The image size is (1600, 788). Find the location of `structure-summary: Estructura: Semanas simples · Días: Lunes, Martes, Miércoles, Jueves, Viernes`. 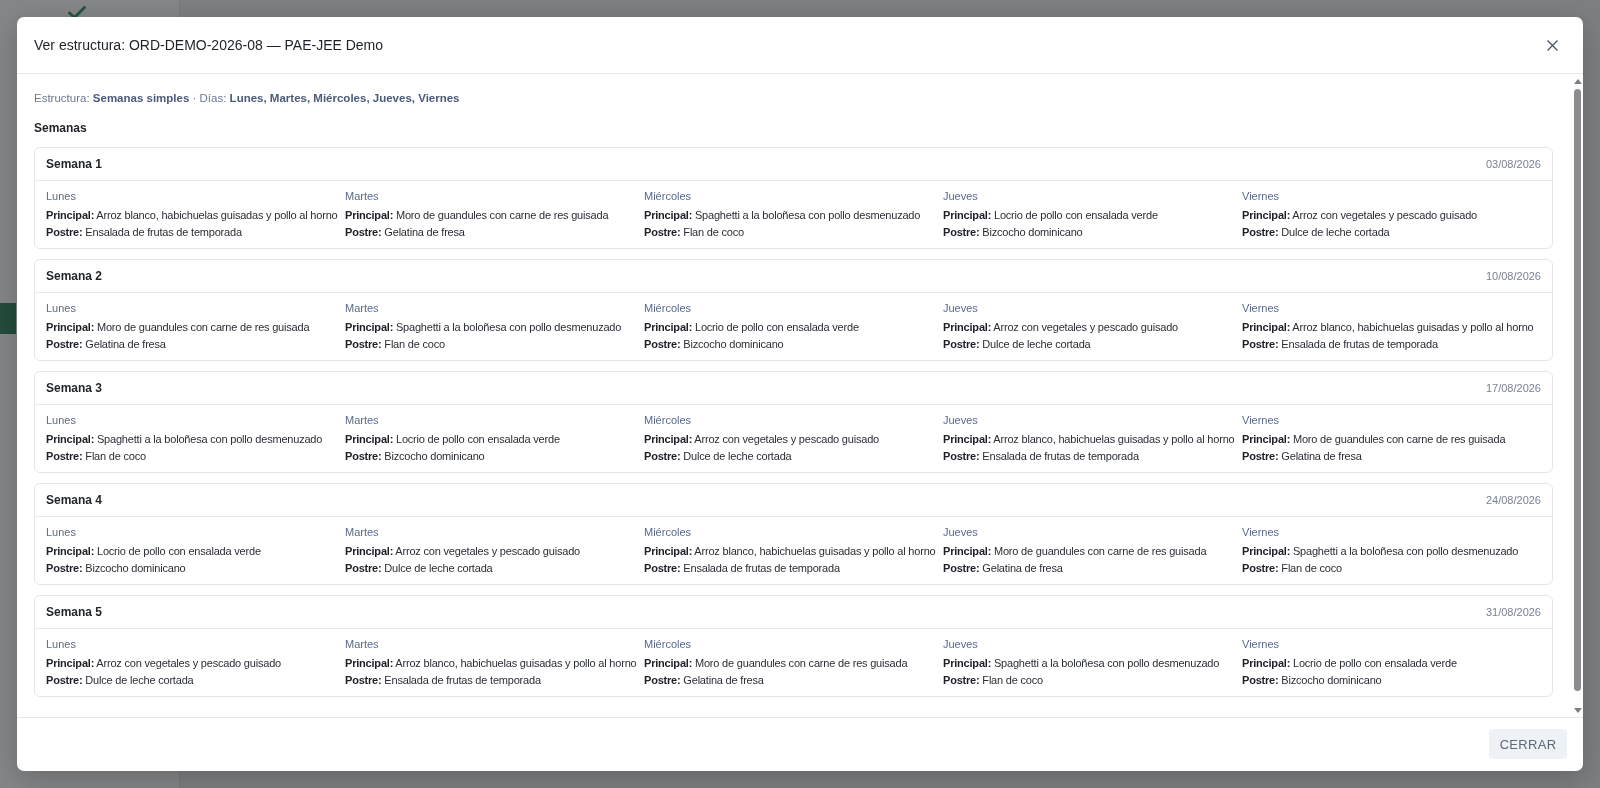

structure-summary: Estructura: Semanas simples · Días: Lunes, Martes, Miércoles, Jueves, Viernes is located at coordinates (247, 98).